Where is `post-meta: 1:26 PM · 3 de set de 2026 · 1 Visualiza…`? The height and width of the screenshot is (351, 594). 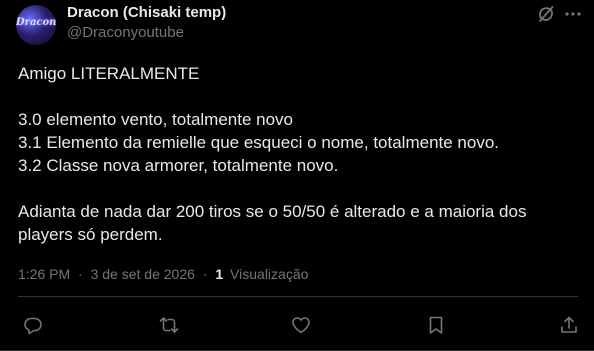 post-meta: 1:26 PM · 3 de set de 2026 · 1 Visualiza… is located at coordinates (163, 274).